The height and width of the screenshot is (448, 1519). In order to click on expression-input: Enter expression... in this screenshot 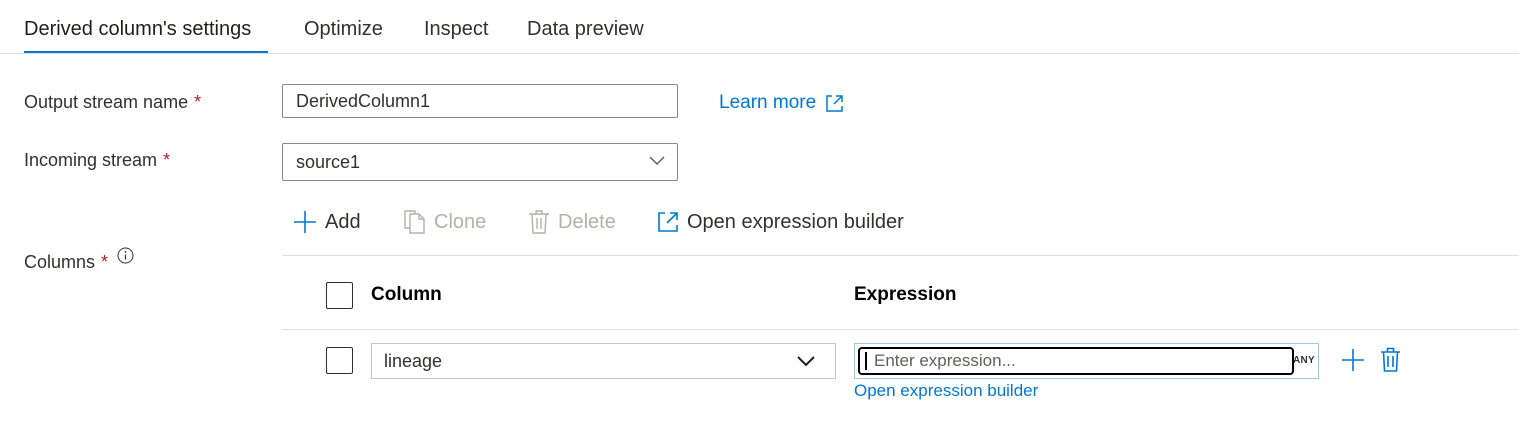, I will do `click(1076, 361)`.